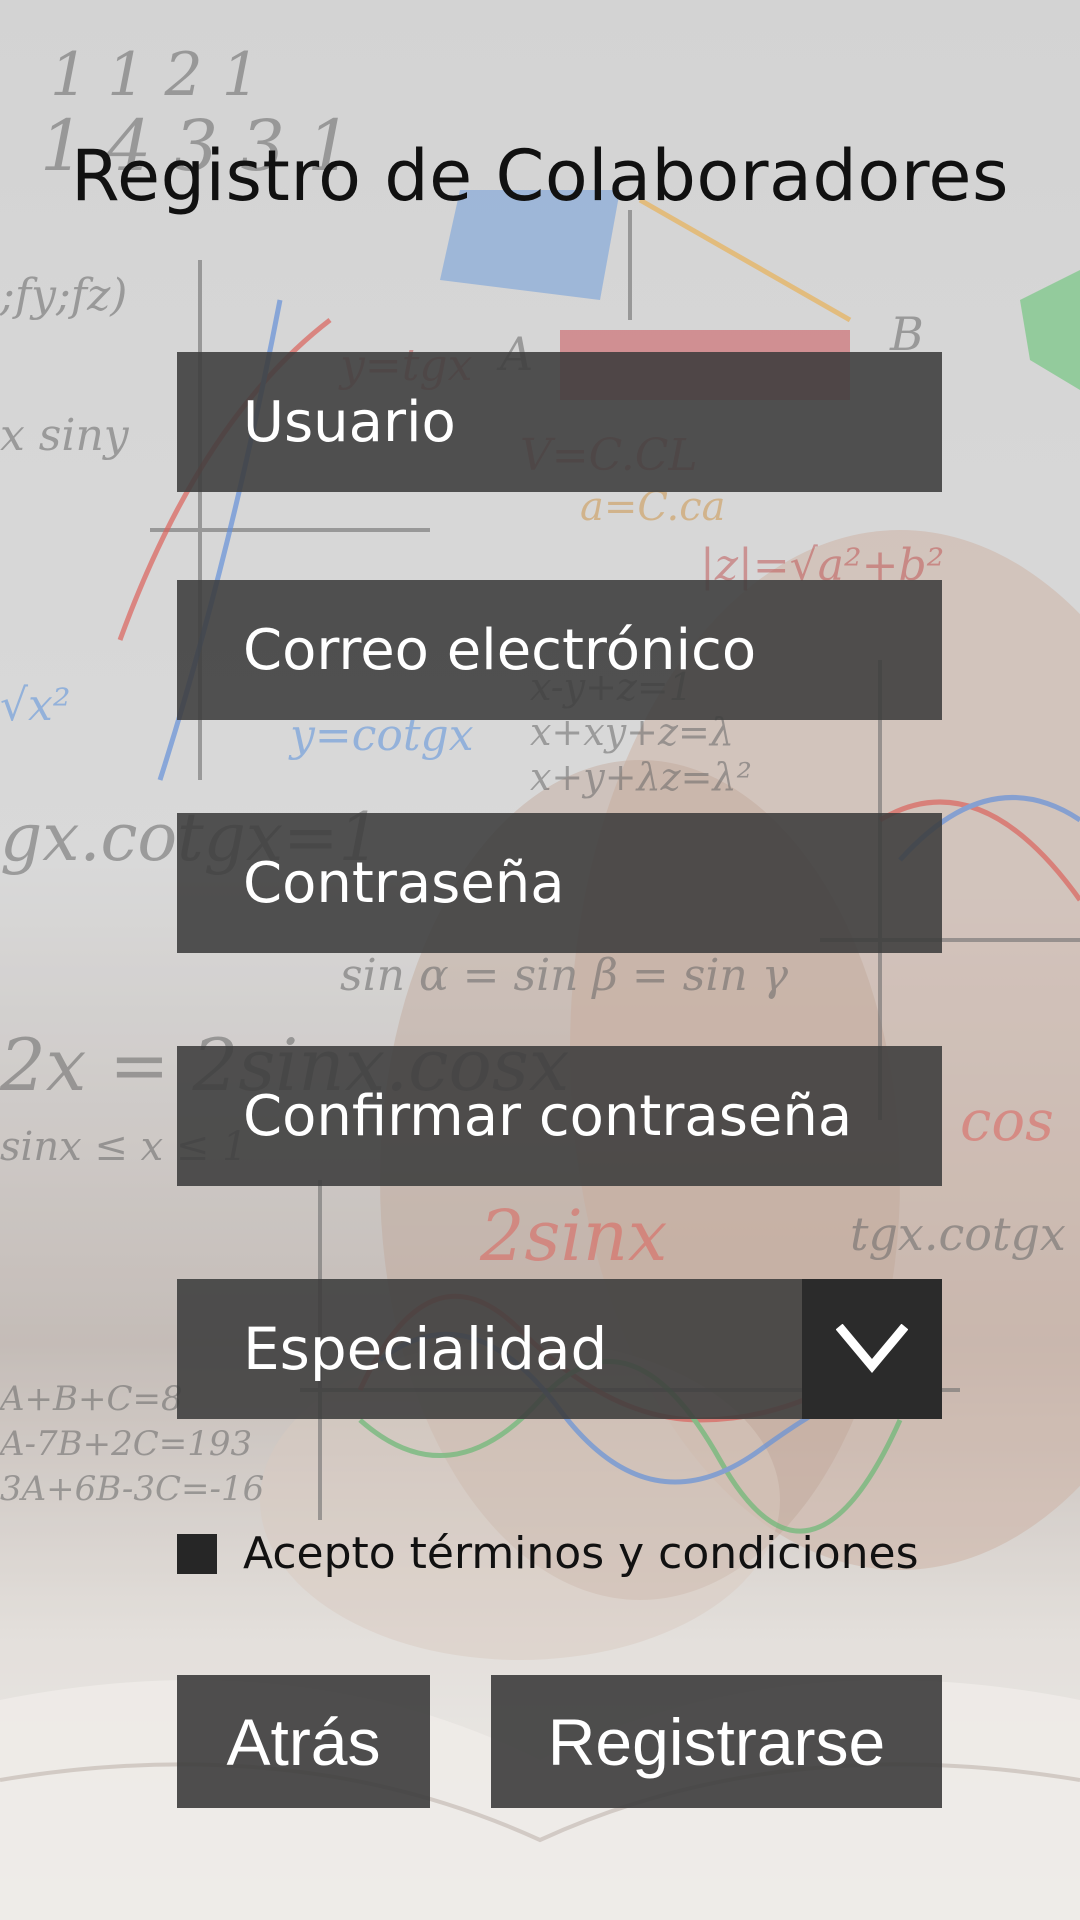 The image size is (1080, 1920). I want to click on username-input, so click(583, 422).